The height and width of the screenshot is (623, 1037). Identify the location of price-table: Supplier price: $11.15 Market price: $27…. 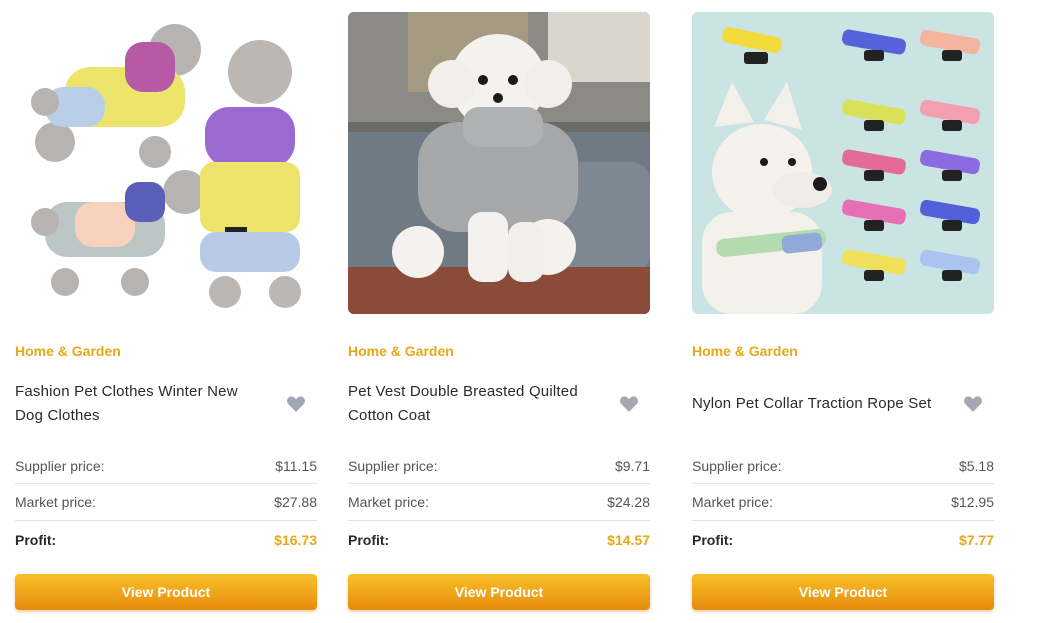
(166, 503).